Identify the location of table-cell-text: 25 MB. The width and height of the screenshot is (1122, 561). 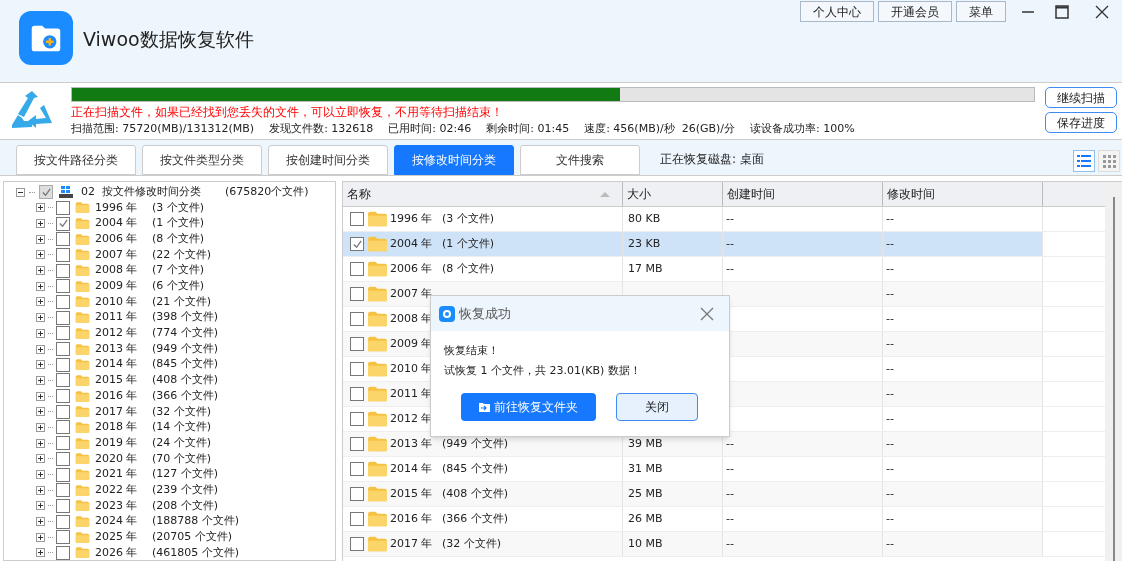
(645, 493).